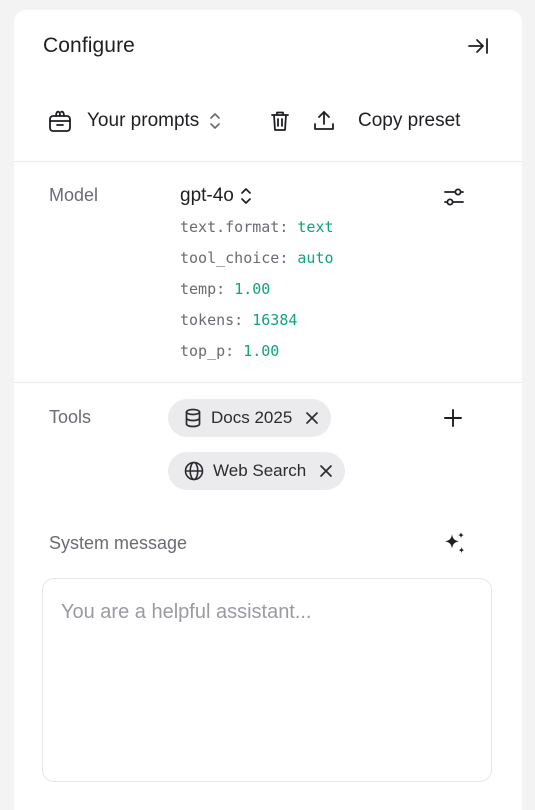  What do you see at coordinates (60, 121) in the screenshot?
I see `prompts-box-icon` at bounding box center [60, 121].